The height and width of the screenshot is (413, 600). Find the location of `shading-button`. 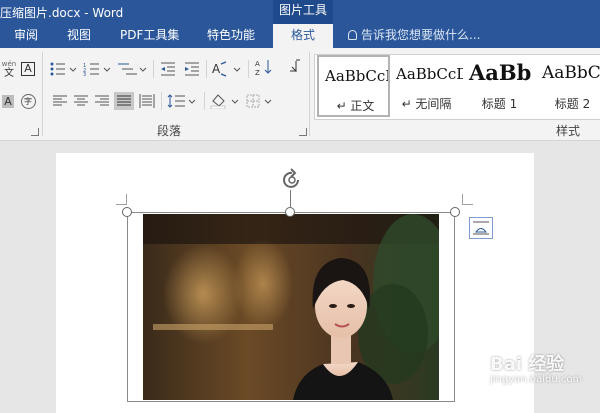

shading-button is located at coordinates (225, 101).